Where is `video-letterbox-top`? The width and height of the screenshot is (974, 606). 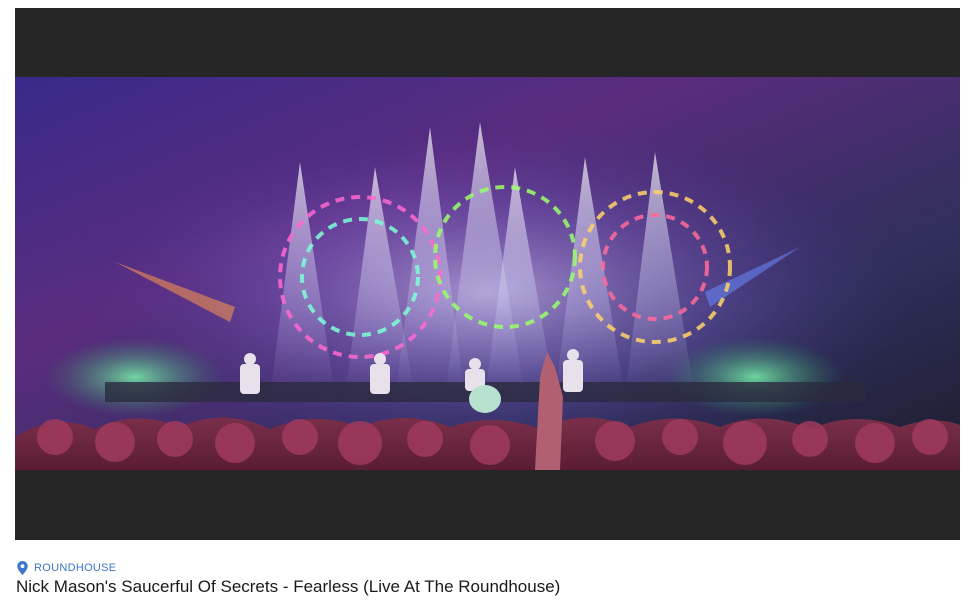 video-letterbox-top is located at coordinates (487, 42).